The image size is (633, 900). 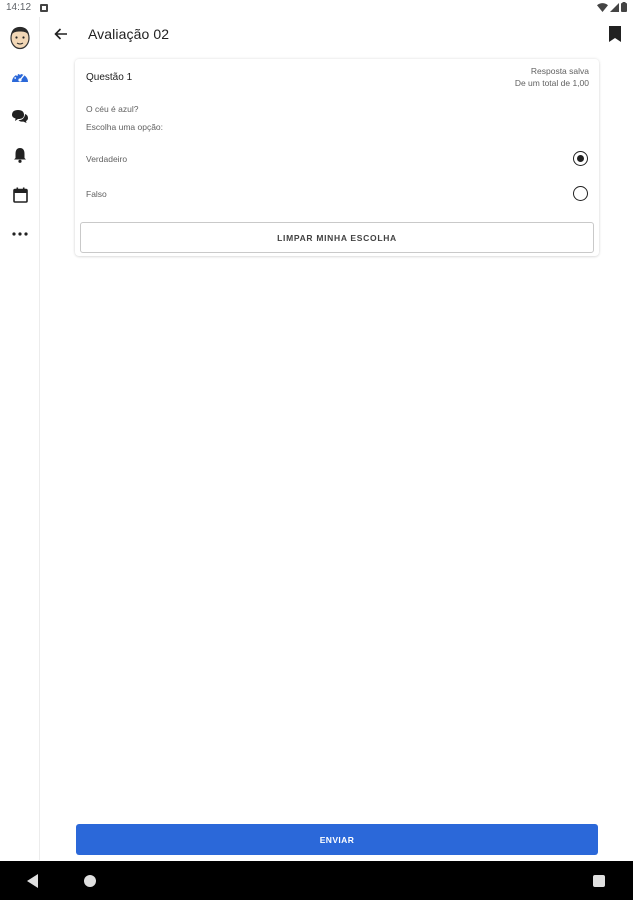 I want to click on nav-back-icon, so click(x=32, y=881).